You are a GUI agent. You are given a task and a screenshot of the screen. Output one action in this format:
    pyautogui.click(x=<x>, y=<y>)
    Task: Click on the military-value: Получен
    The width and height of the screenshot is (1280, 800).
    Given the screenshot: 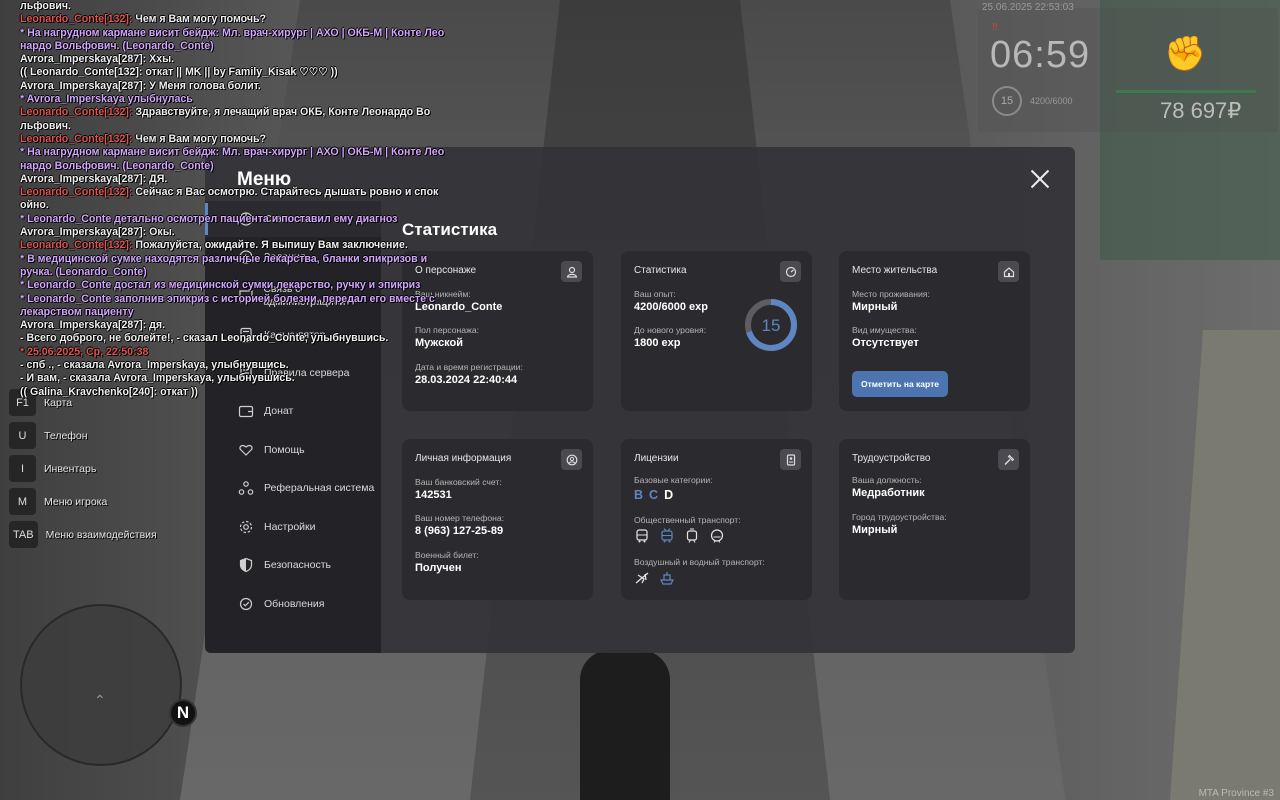 What is the action you would take?
    pyautogui.click(x=438, y=568)
    